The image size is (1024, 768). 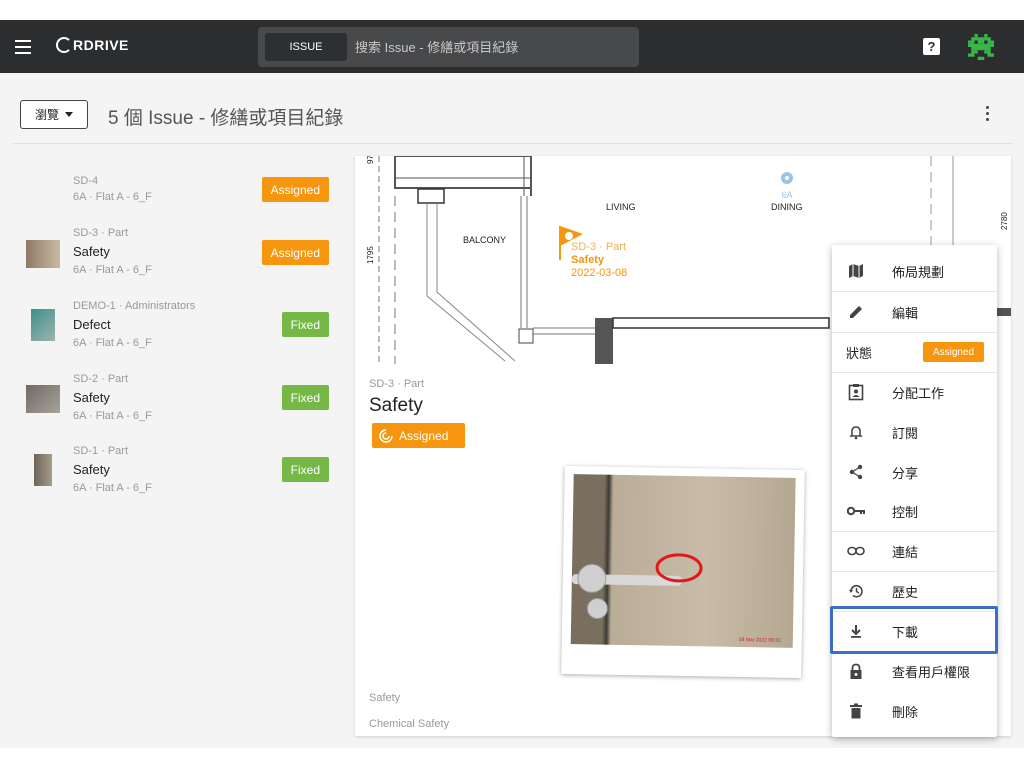 I want to click on more-vertical-icon, so click(x=988, y=115).